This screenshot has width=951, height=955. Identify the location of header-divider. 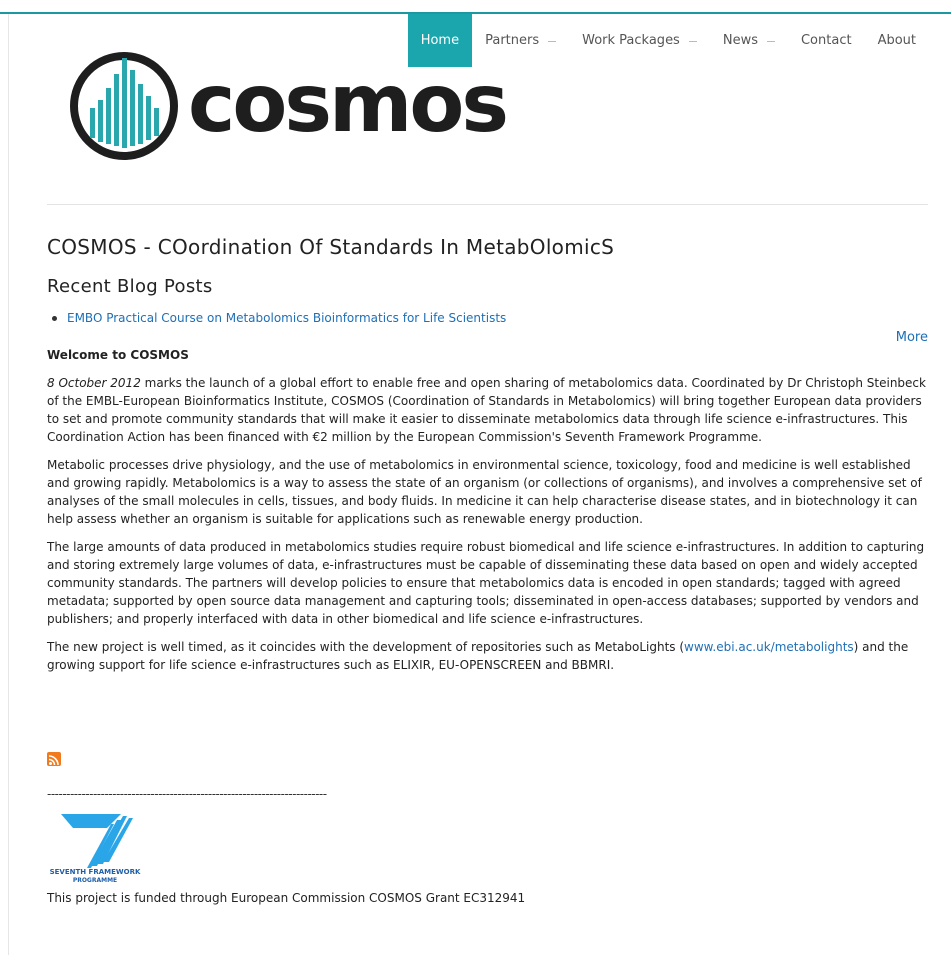
(487, 204).